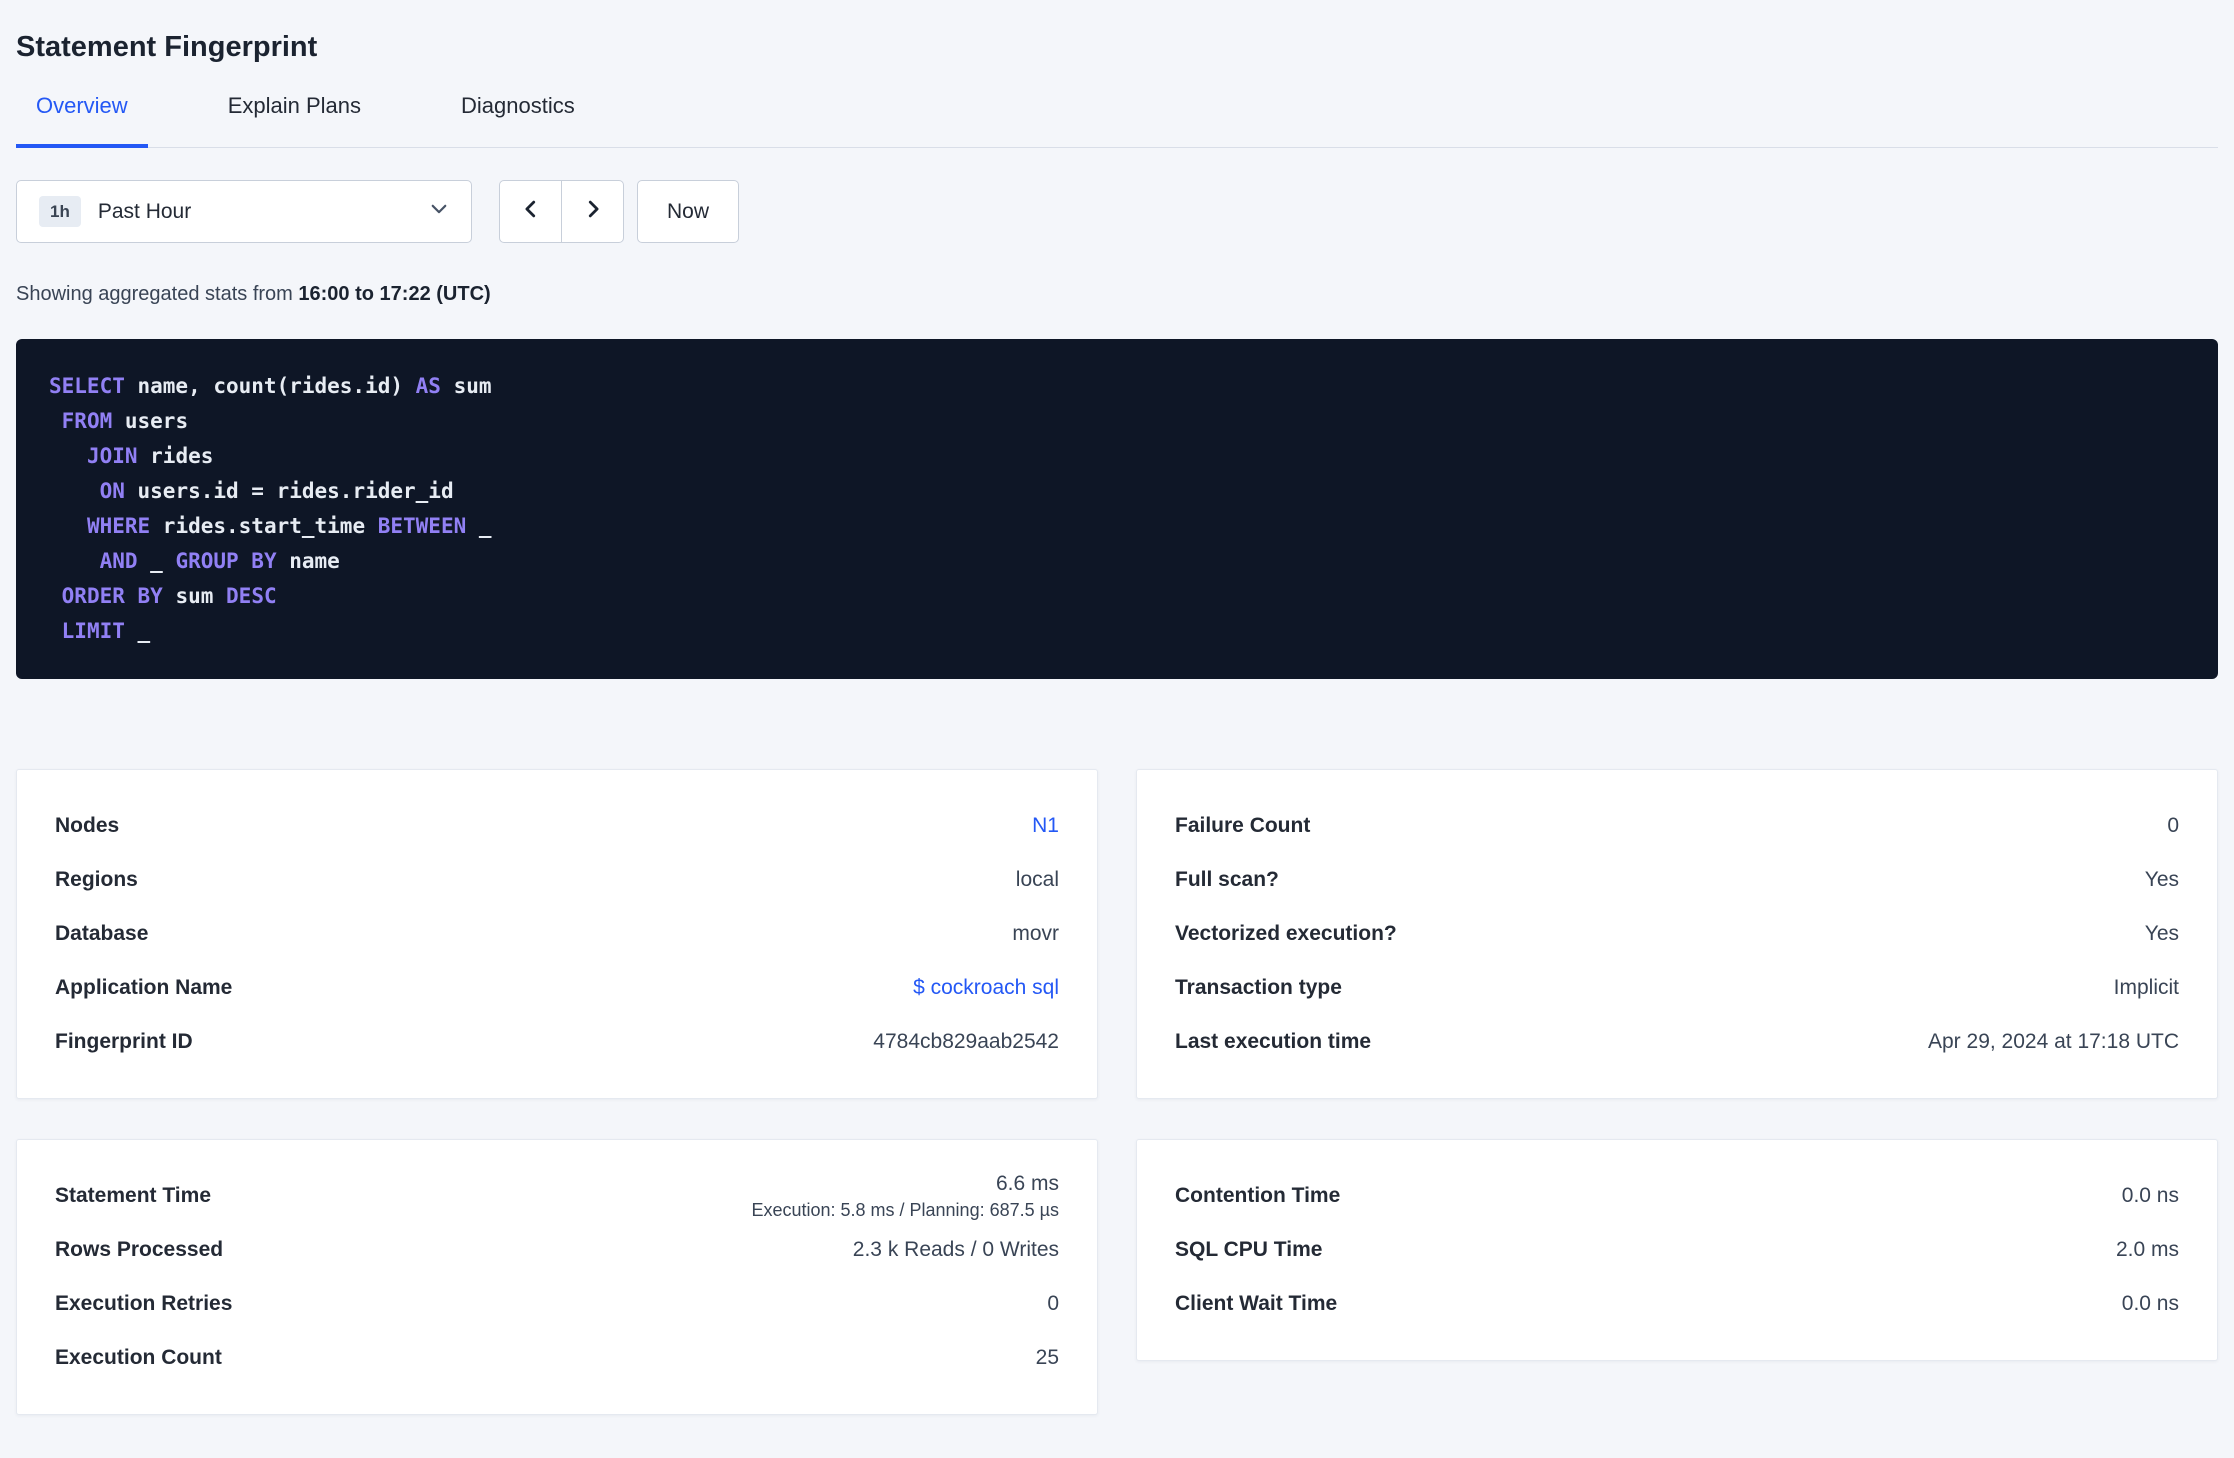  What do you see at coordinates (244, 211) in the screenshot?
I see `time-interval-dropdown: 1h Past Hour` at bounding box center [244, 211].